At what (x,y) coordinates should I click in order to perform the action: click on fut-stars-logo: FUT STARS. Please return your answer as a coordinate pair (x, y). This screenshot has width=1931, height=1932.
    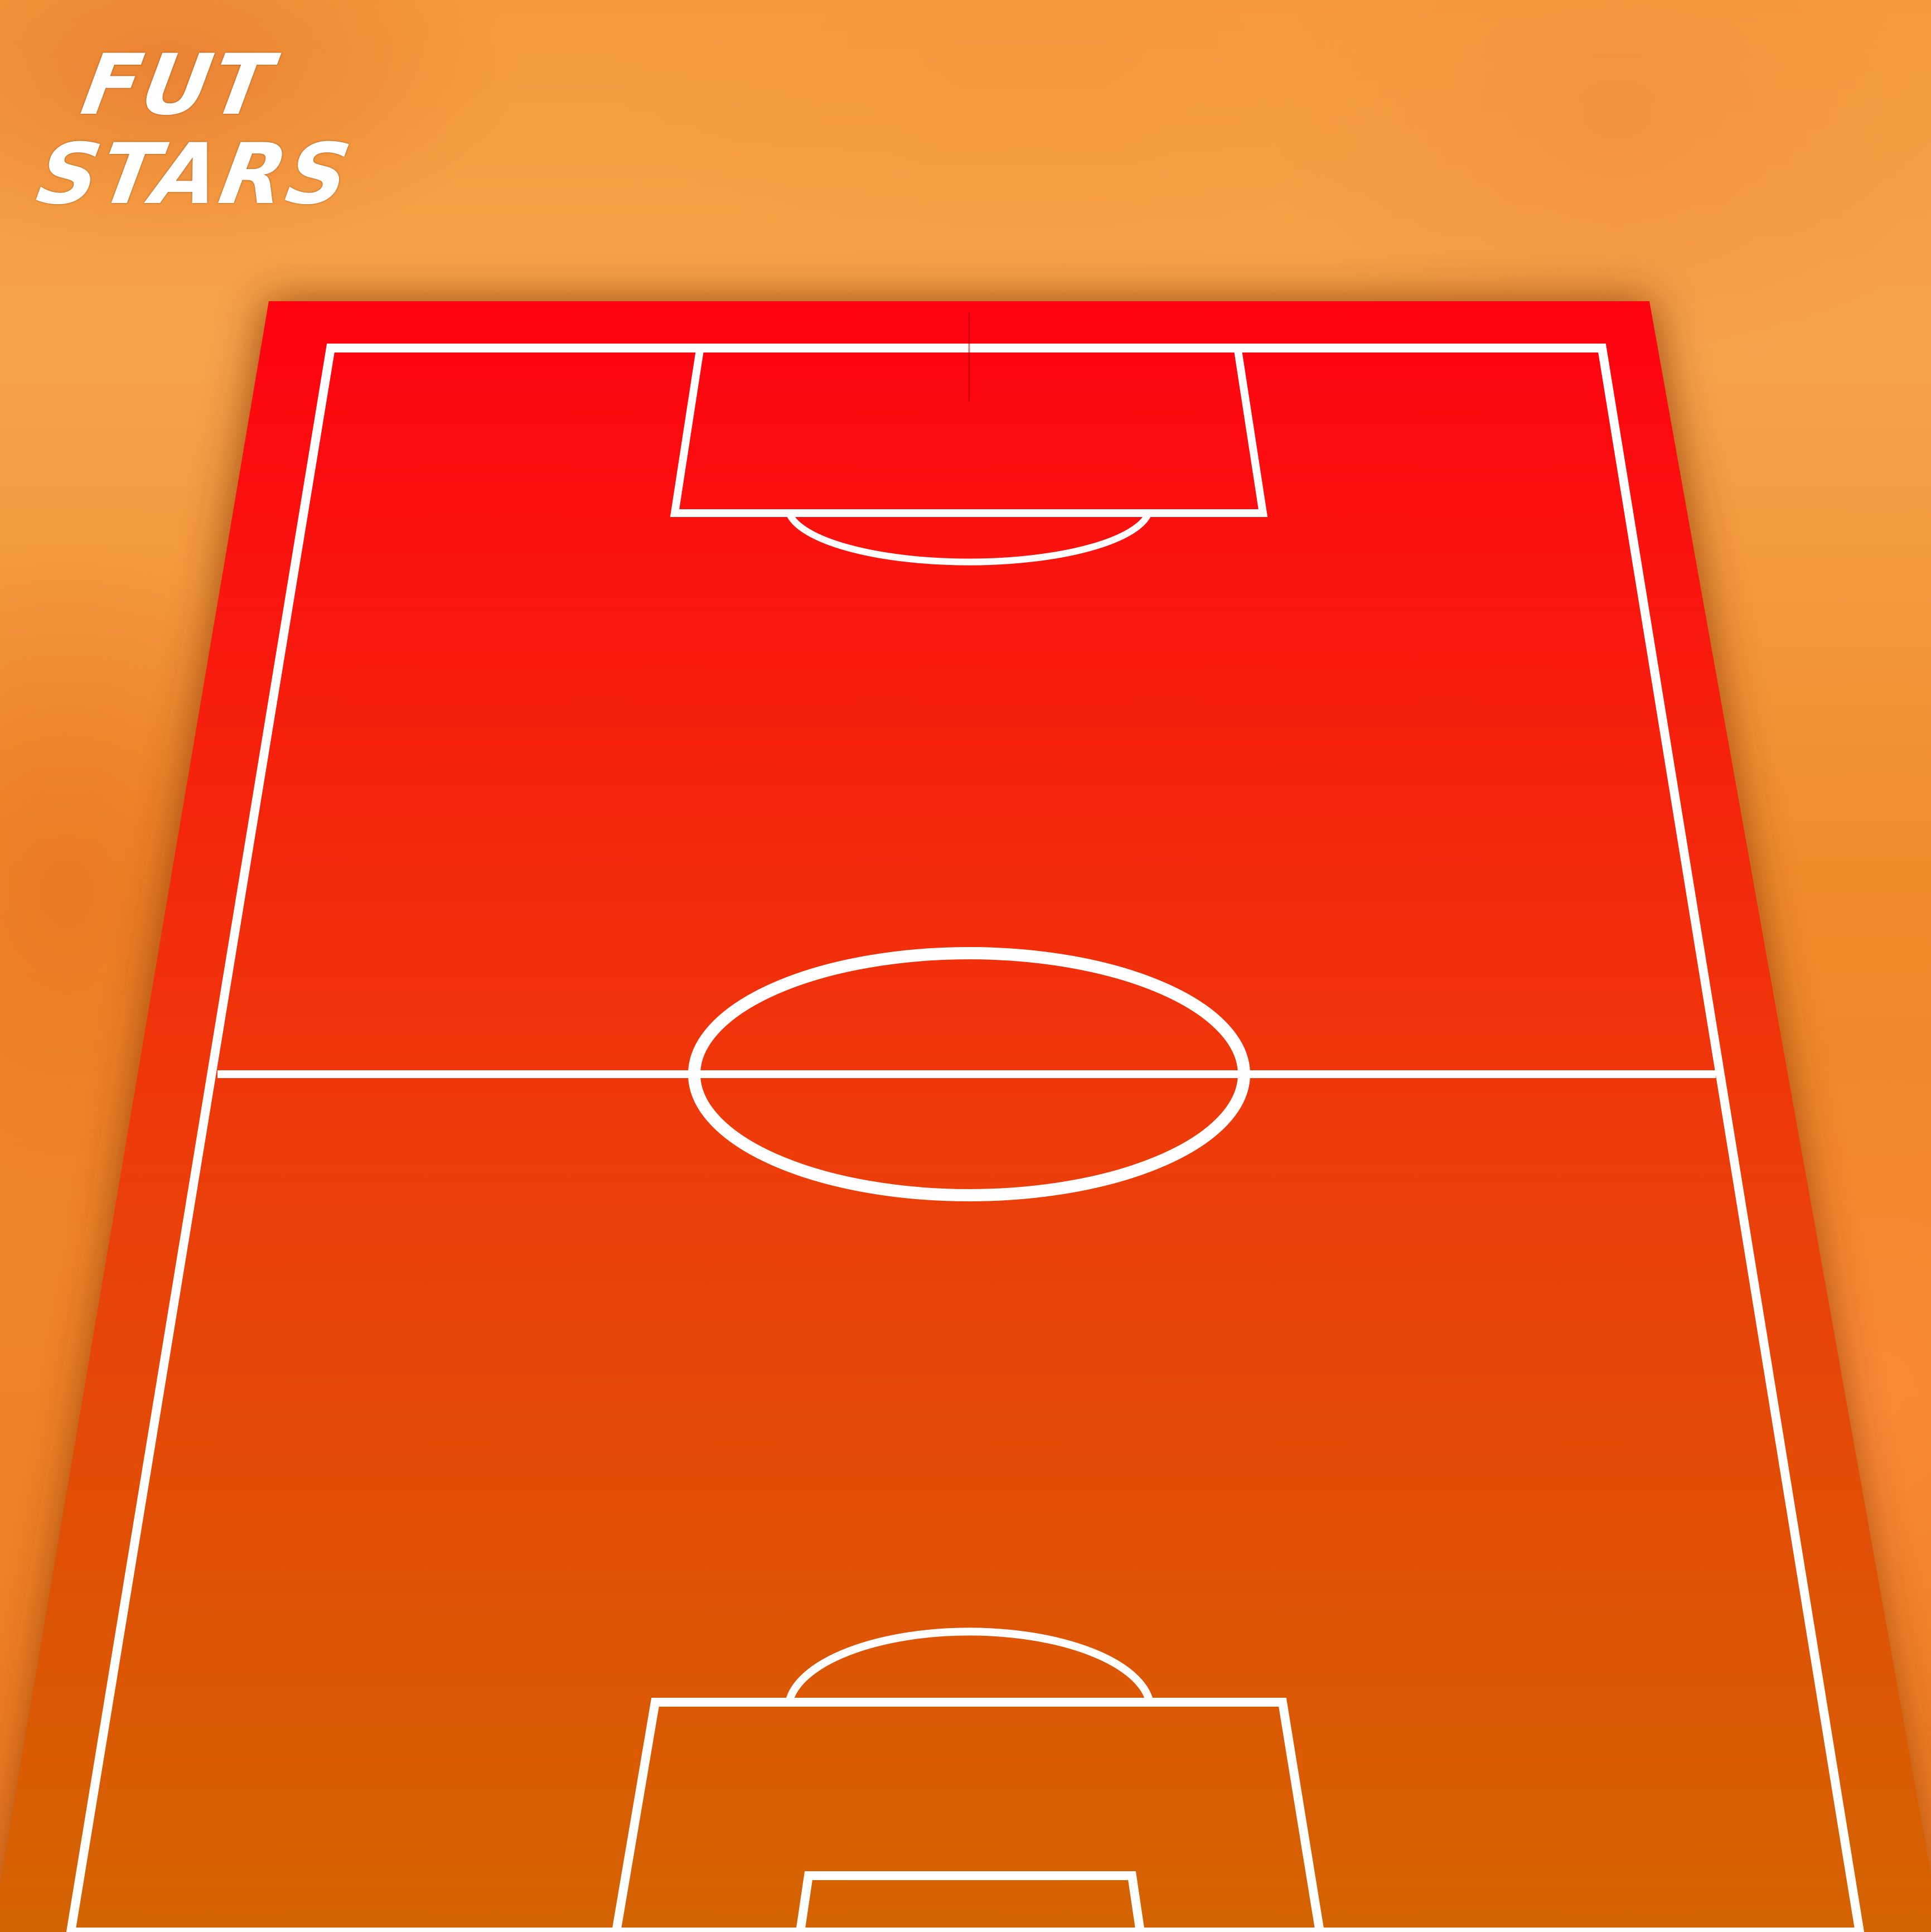
    Looking at the image, I should click on (195, 138).